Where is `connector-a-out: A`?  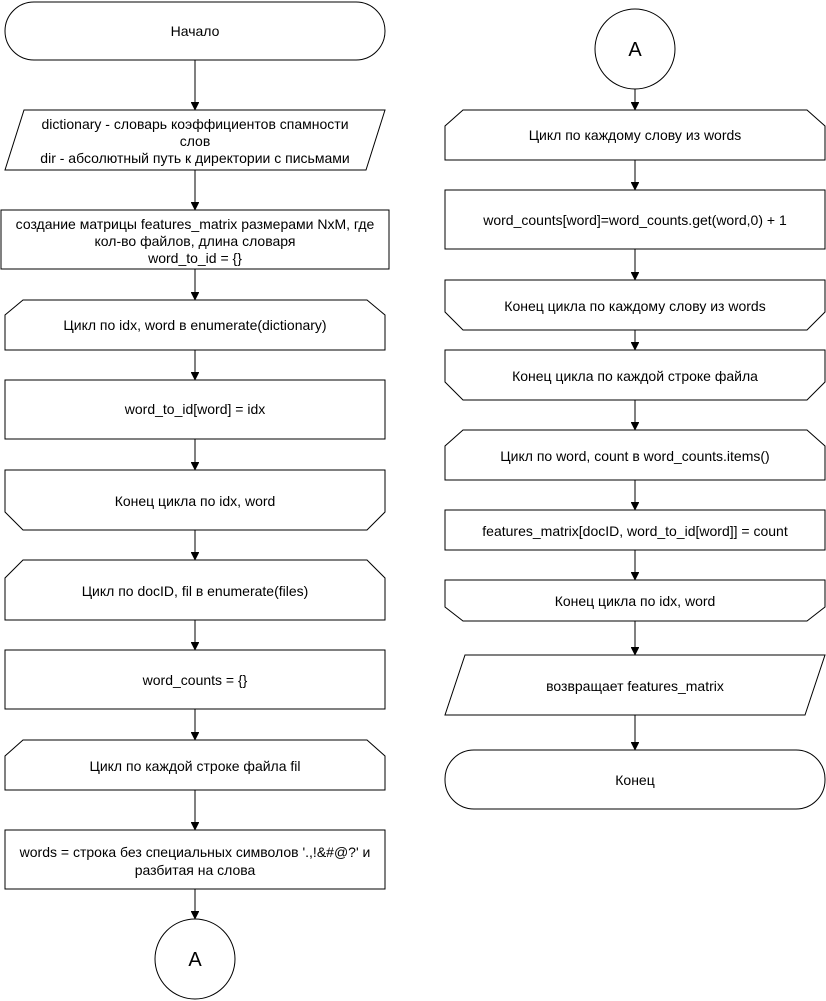
connector-a-out: A is located at coordinates (195, 959).